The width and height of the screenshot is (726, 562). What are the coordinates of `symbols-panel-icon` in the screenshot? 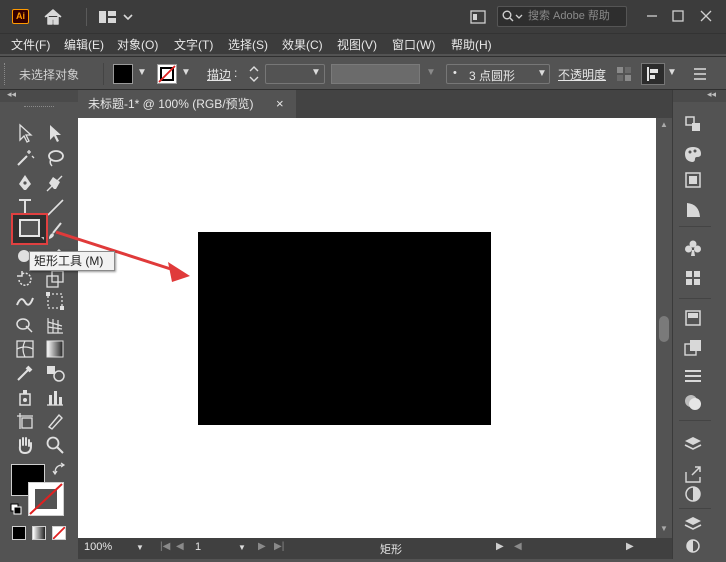 It's located at (693, 248).